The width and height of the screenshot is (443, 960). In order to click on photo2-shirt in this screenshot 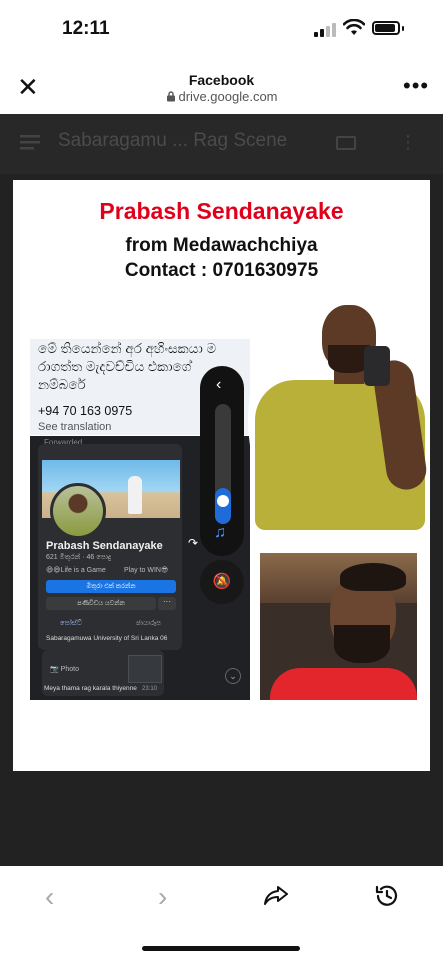, I will do `click(343, 684)`.